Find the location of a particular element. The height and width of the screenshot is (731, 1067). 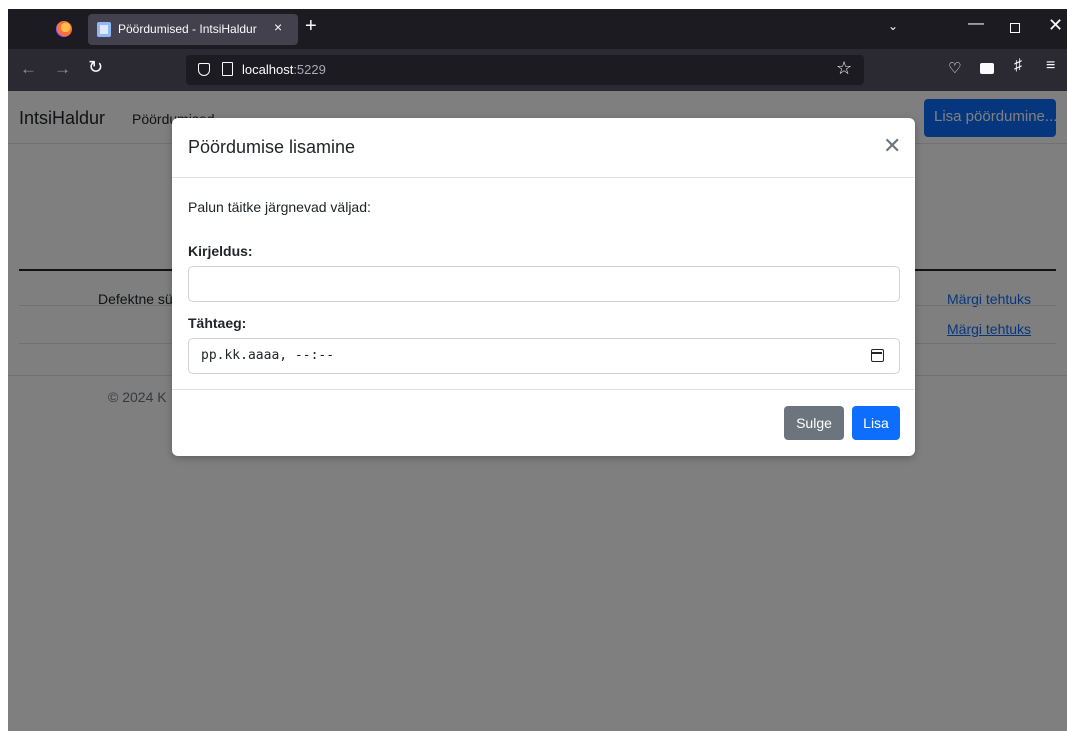

modal-footer-divider is located at coordinates (543, 389).